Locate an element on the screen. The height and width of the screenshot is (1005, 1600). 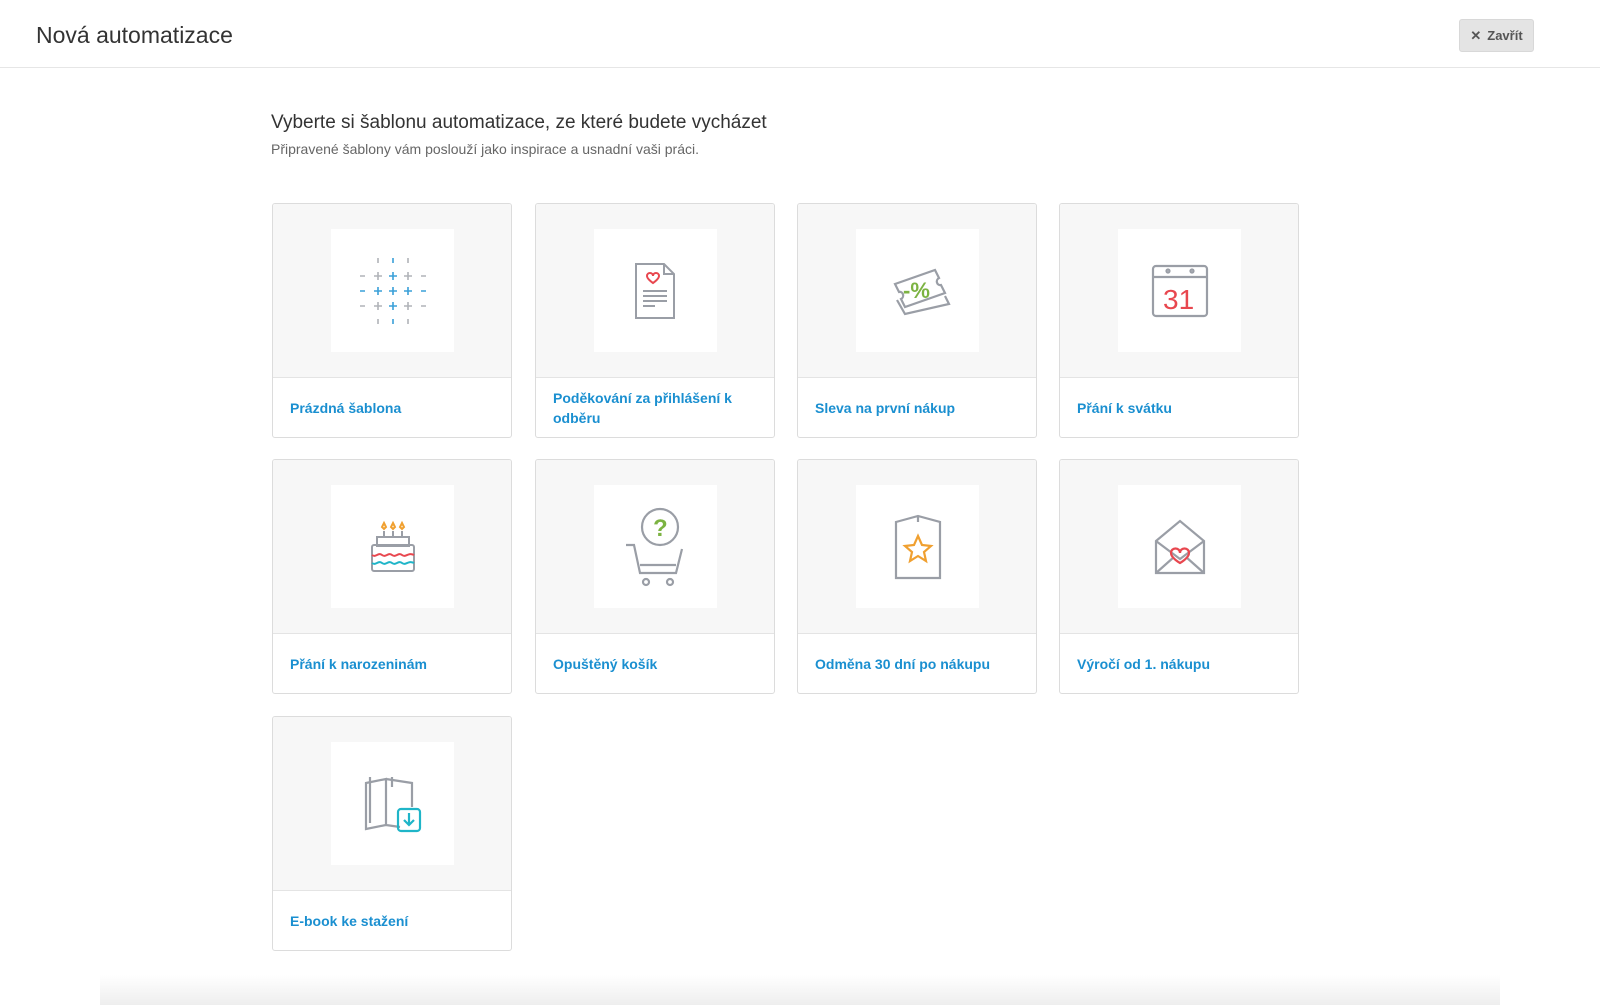
template-card-ebook: E-book ke stažení is located at coordinates (392, 833).